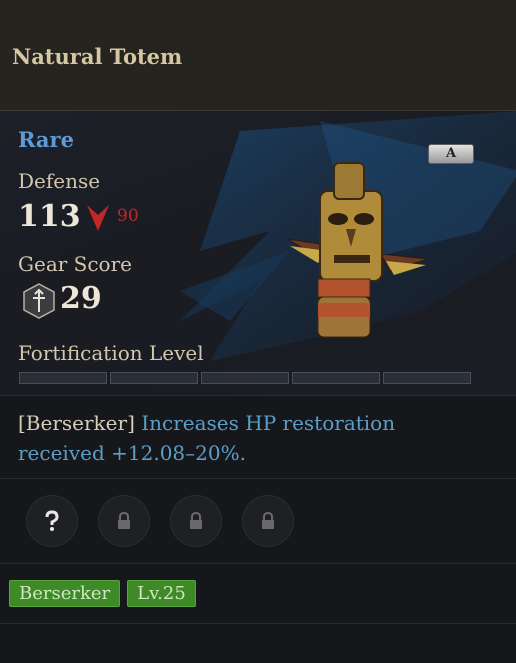 The width and height of the screenshot is (516, 663). I want to click on gear-score-label: Gear Score, so click(75, 264).